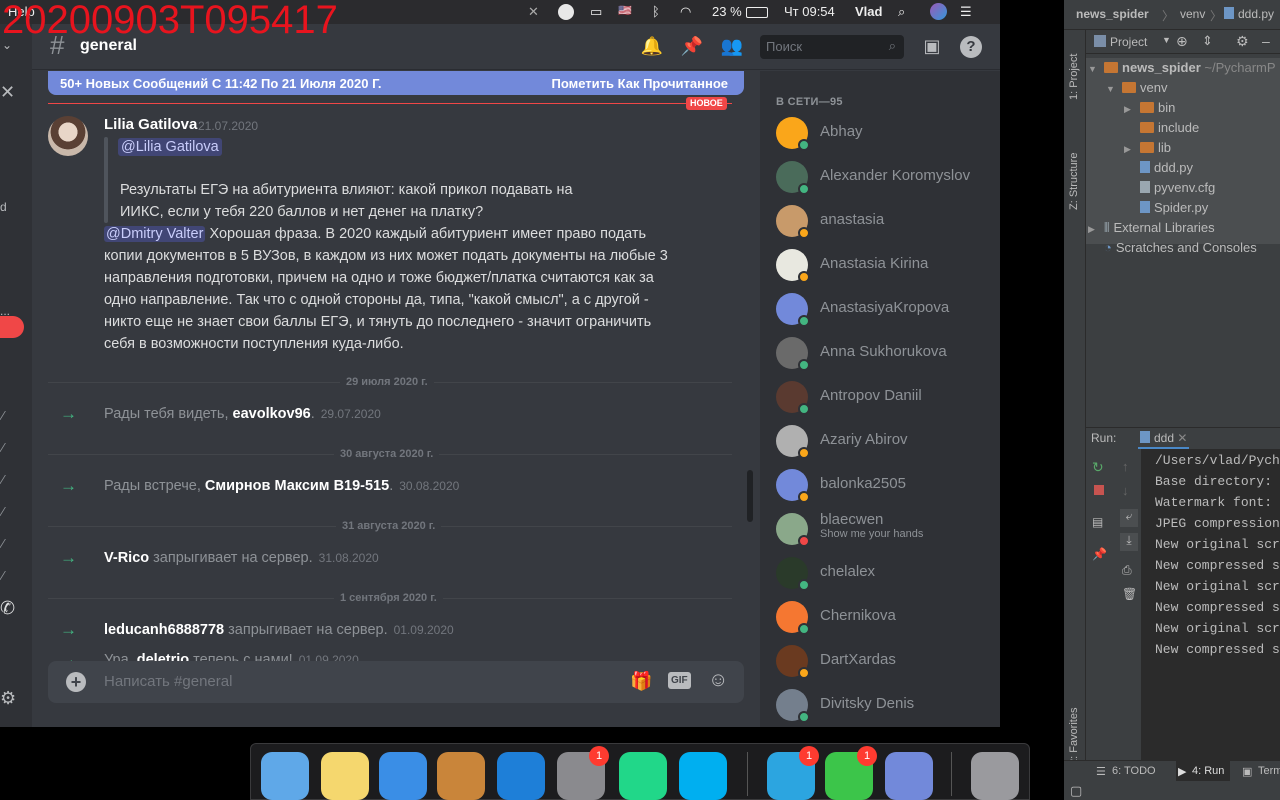  Describe the element at coordinates (971, 47) in the screenshot. I see `help-icon: ?` at that location.